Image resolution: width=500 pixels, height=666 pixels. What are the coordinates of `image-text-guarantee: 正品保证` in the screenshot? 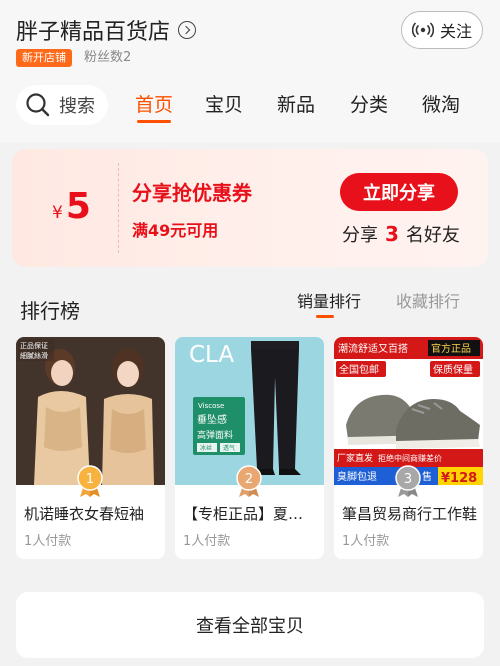 It's located at (34, 345).